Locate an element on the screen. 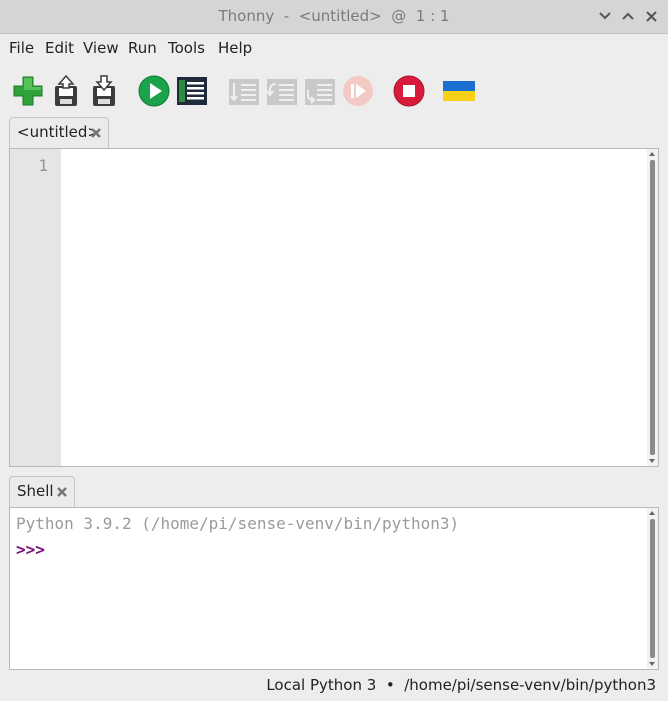 This screenshot has height=701, width=668. line-number: 1 is located at coordinates (43, 165).